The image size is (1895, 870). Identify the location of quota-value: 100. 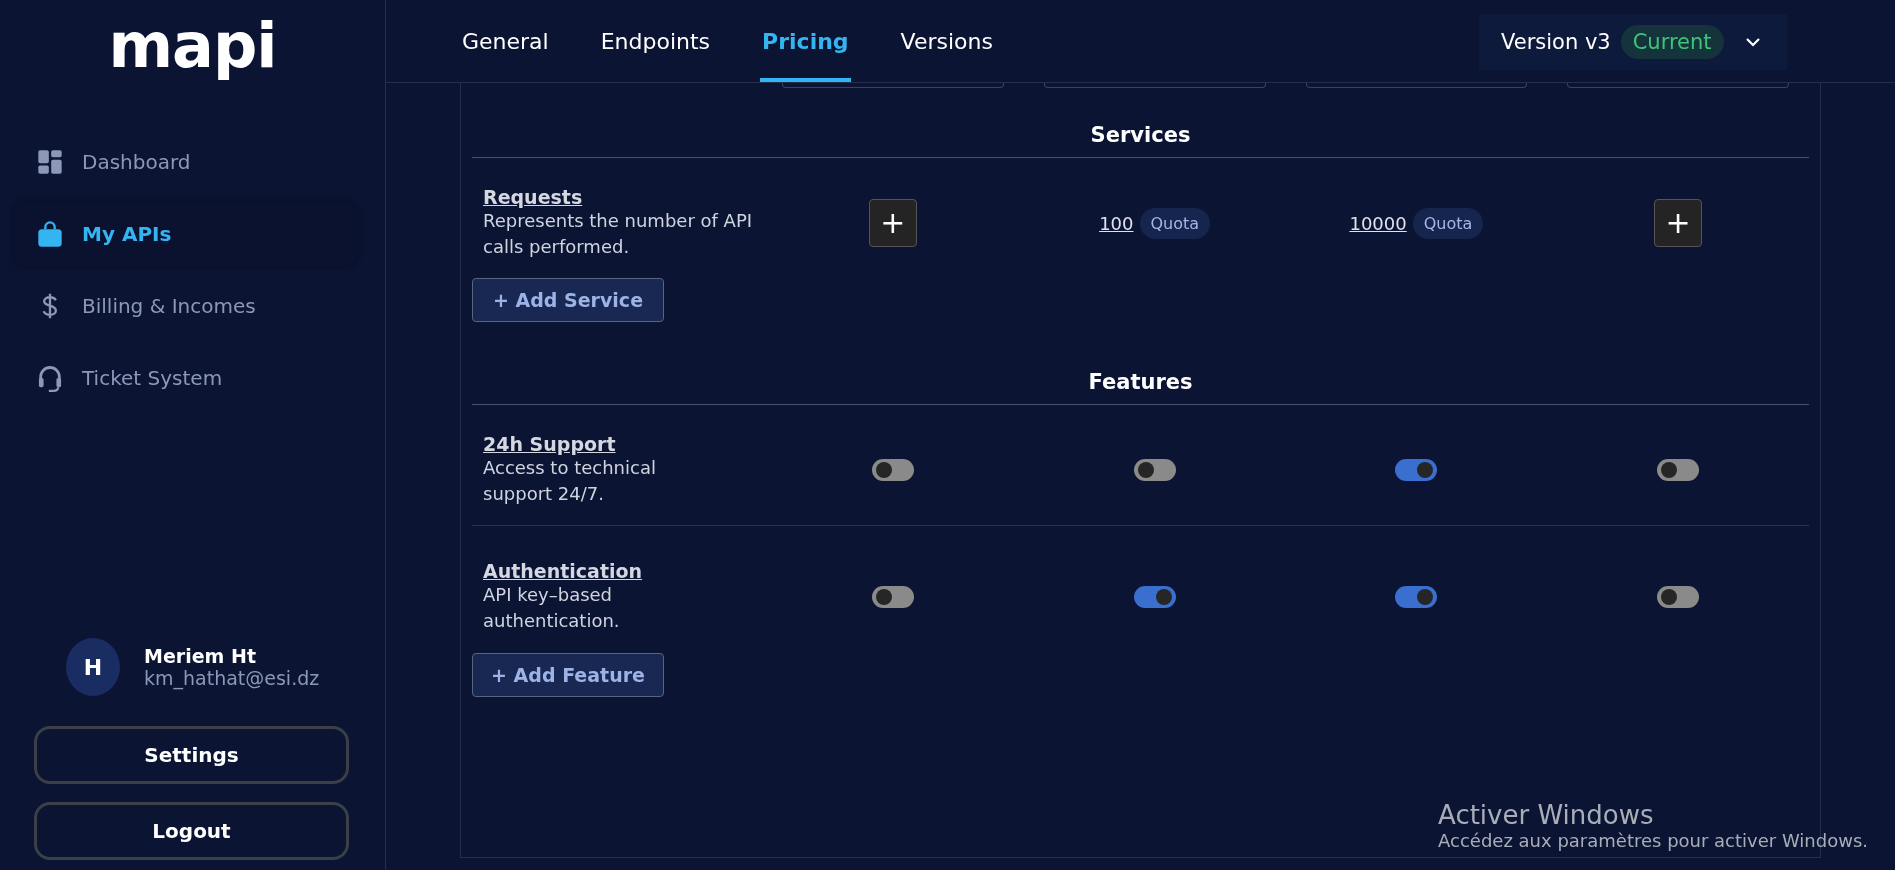
(1116, 223).